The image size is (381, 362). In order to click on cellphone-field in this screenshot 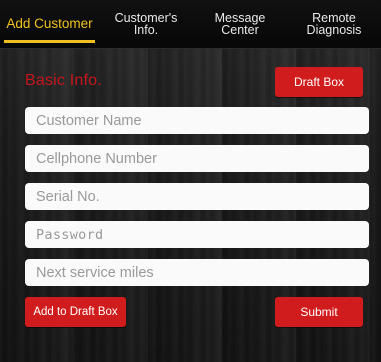, I will do `click(197, 158)`.